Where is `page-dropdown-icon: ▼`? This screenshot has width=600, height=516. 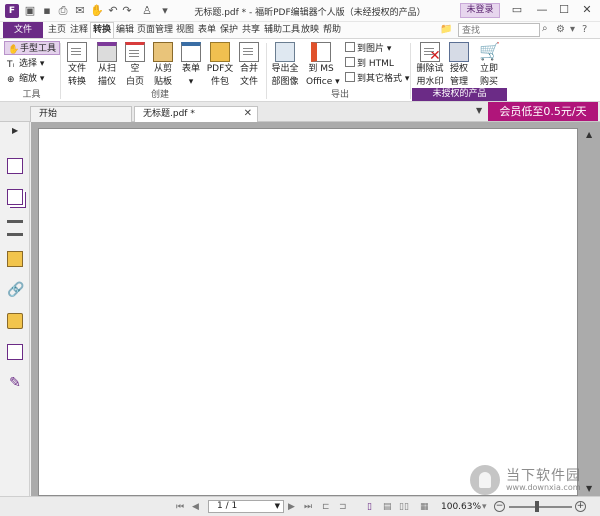
page-dropdown-icon: ▼ is located at coordinates (277, 506).